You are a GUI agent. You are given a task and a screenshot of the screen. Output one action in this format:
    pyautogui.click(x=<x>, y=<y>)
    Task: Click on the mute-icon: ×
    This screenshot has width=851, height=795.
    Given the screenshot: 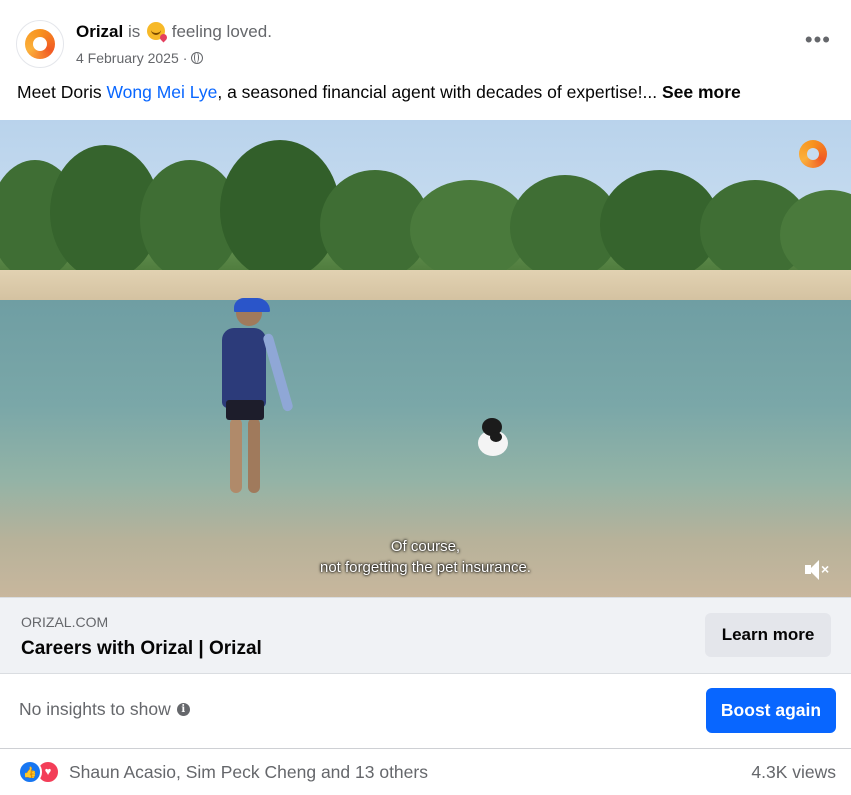 What is the action you would take?
    pyautogui.click(x=818, y=570)
    